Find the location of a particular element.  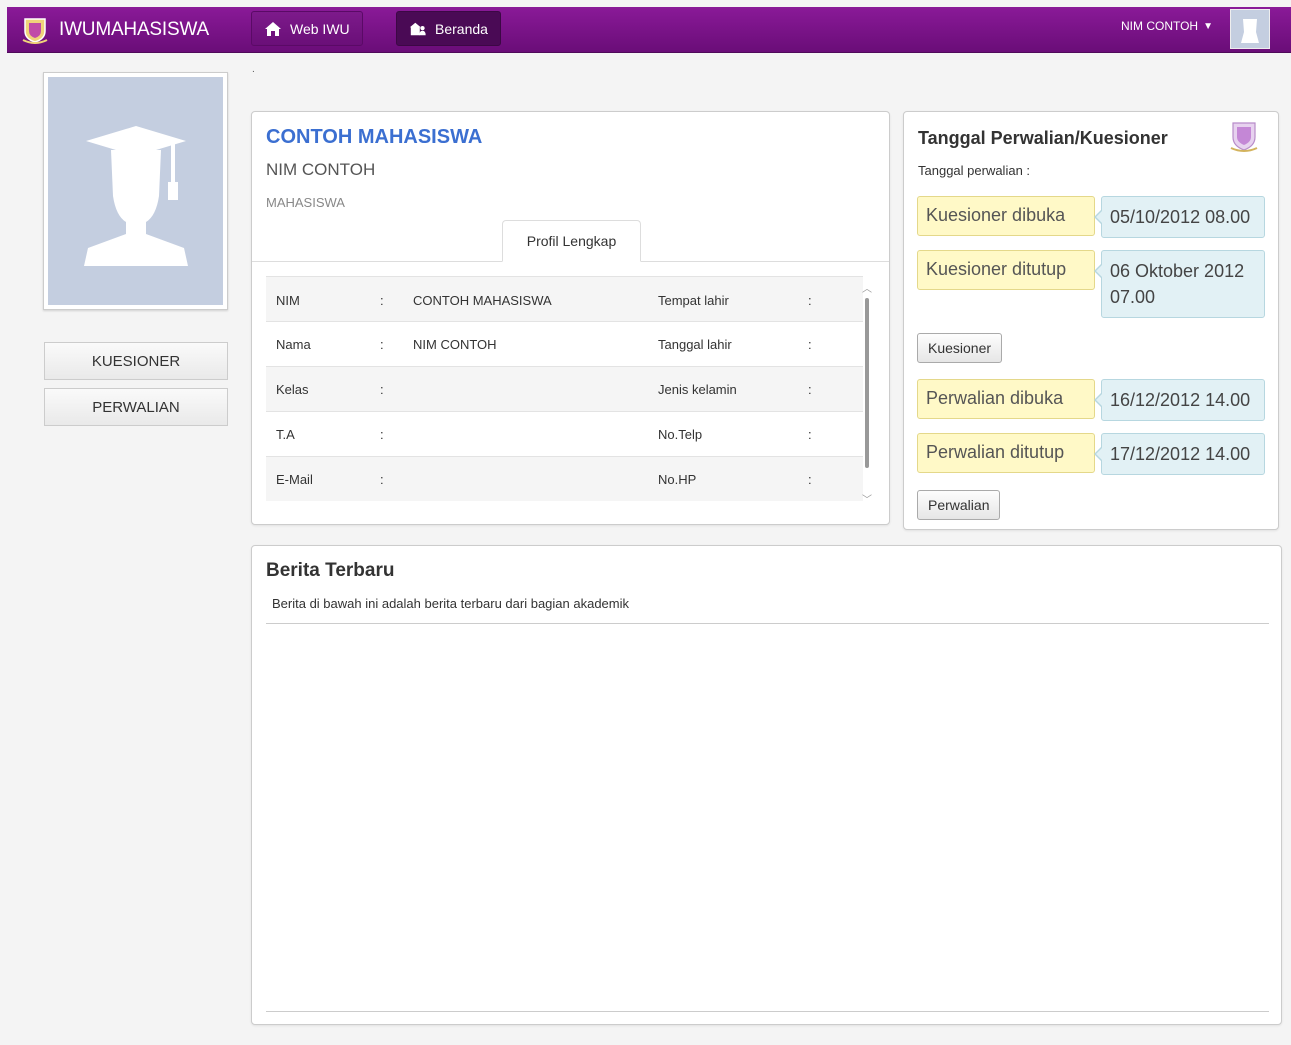

home-users-icon is located at coordinates (417, 28).